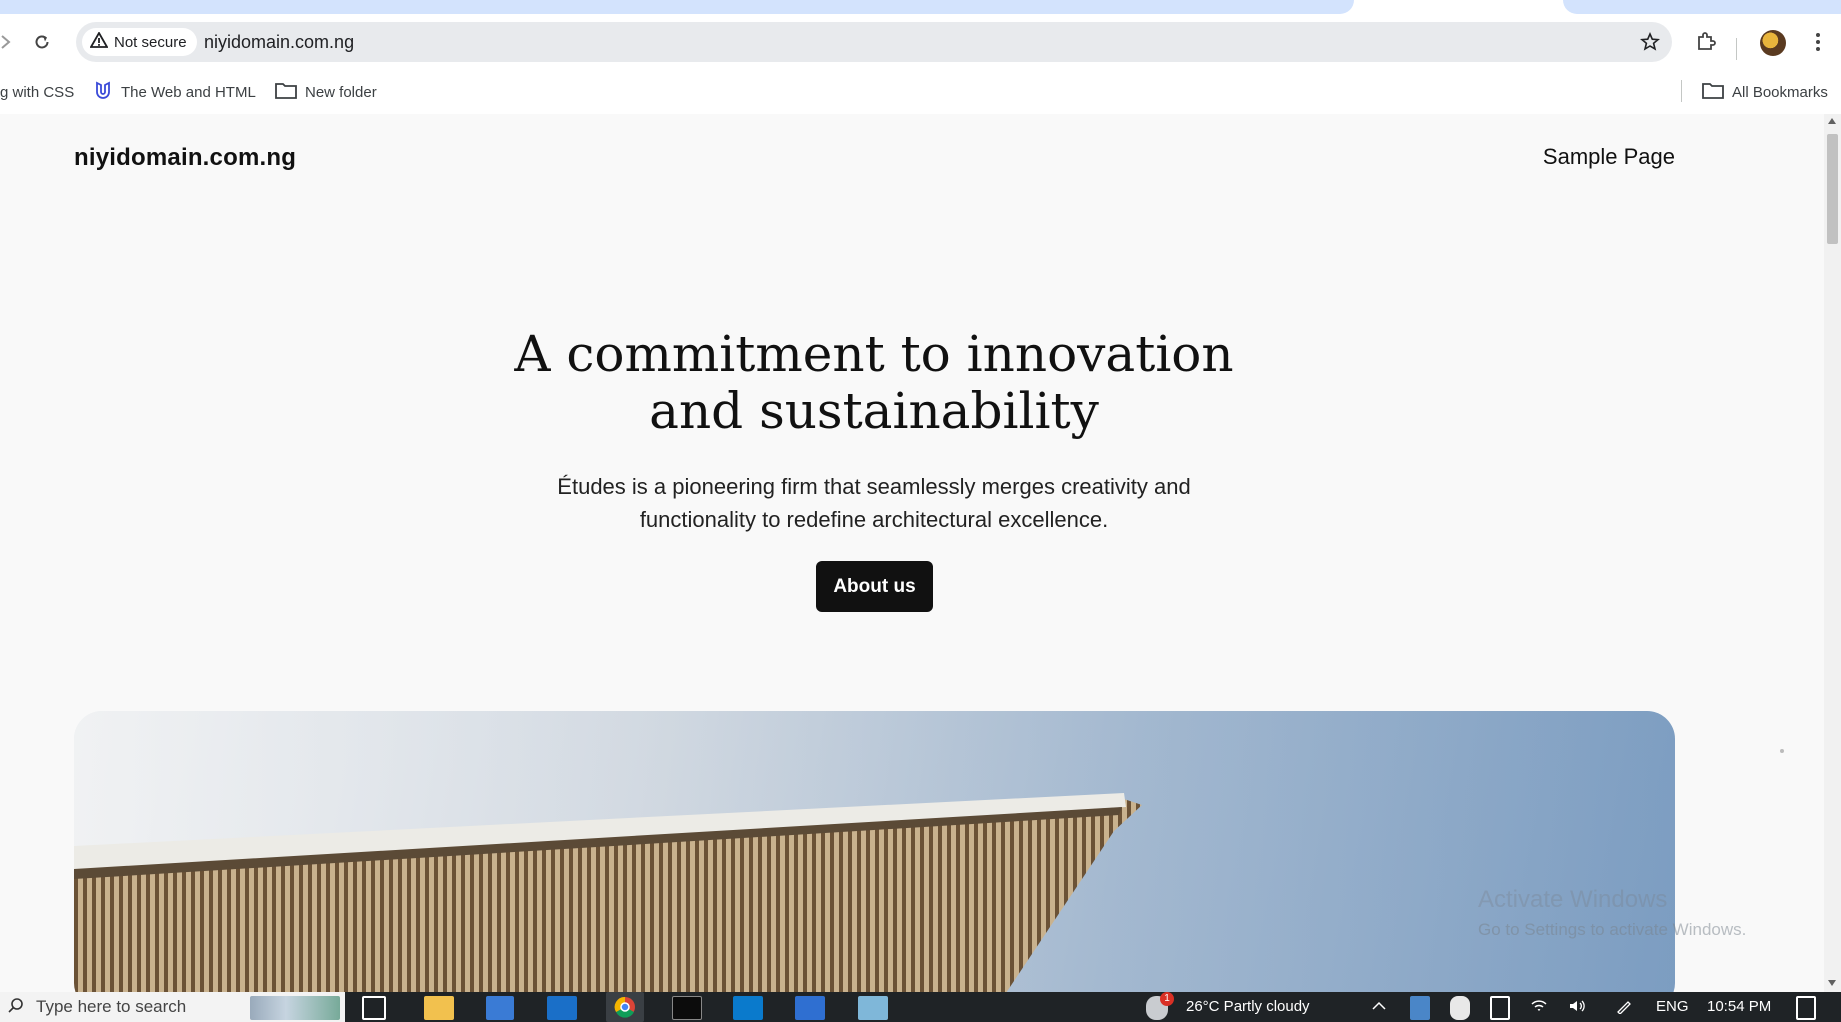 This screenshot has width=1841, height=1022. I want to click on profile-avatar, so click(1773, 43).